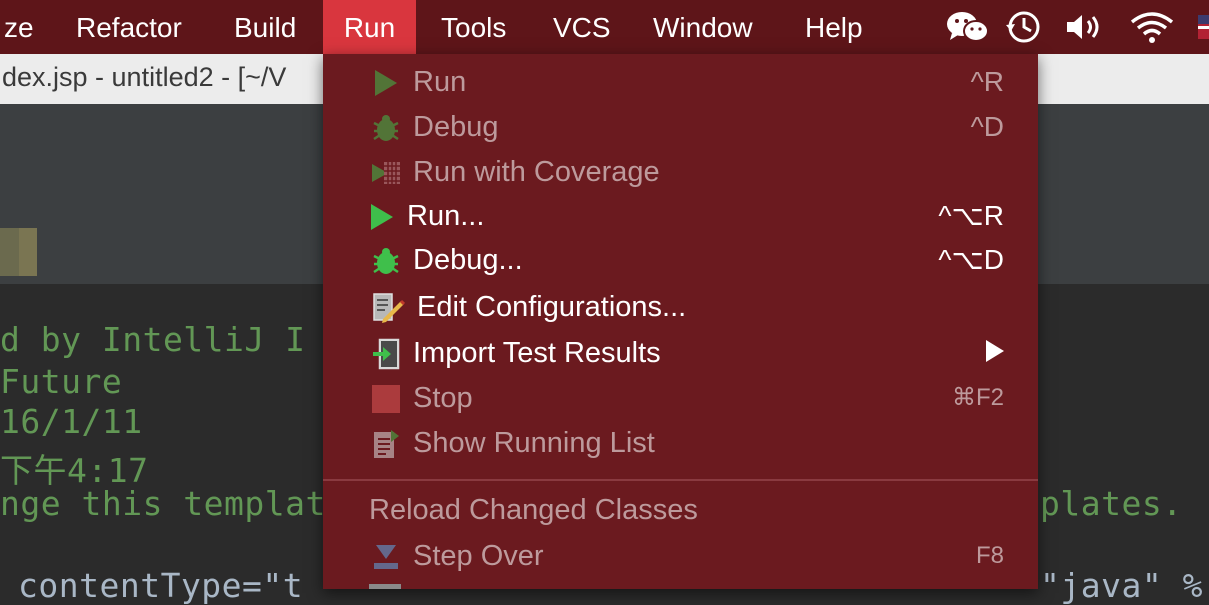  Describe the element at coordinates (680, 260) in the screenshot. I see `menu-item-debug-dialog: Debug... ^⌥D` at that location.